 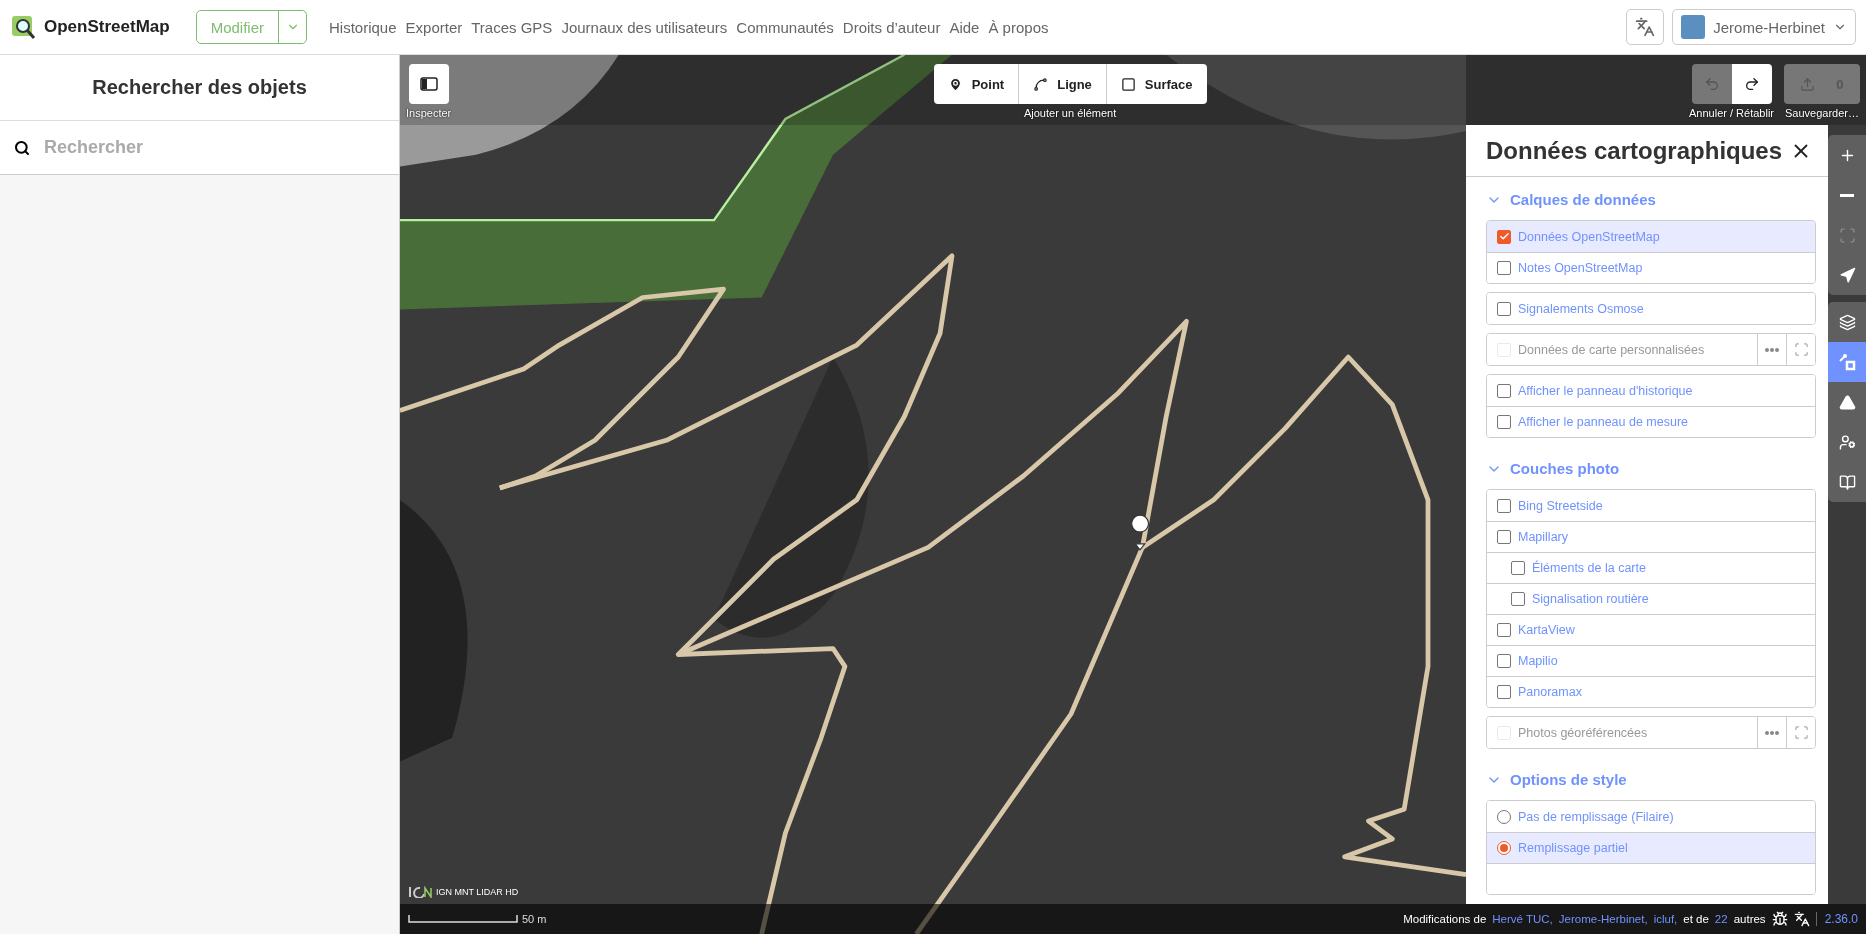 What do you see at coordinates (199, 87) in the screenshot?
I see `sidebar-title: Rechercher des objets` at bounding box center [199, 87].